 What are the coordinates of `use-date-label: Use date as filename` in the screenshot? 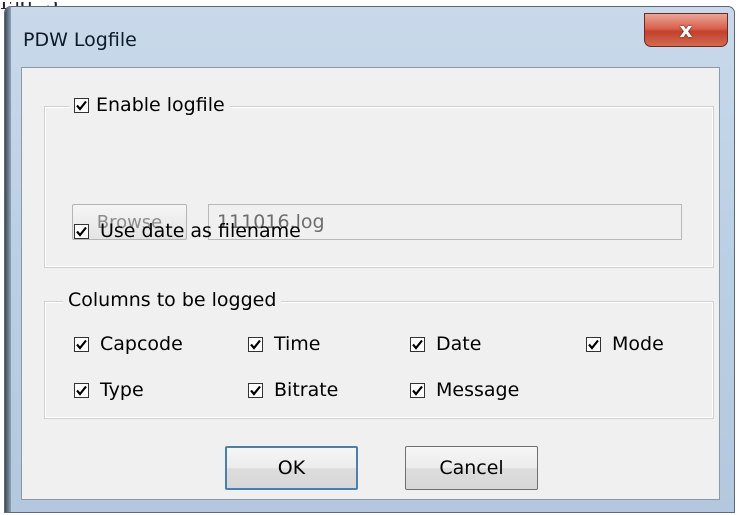 It's located at (200, 231).